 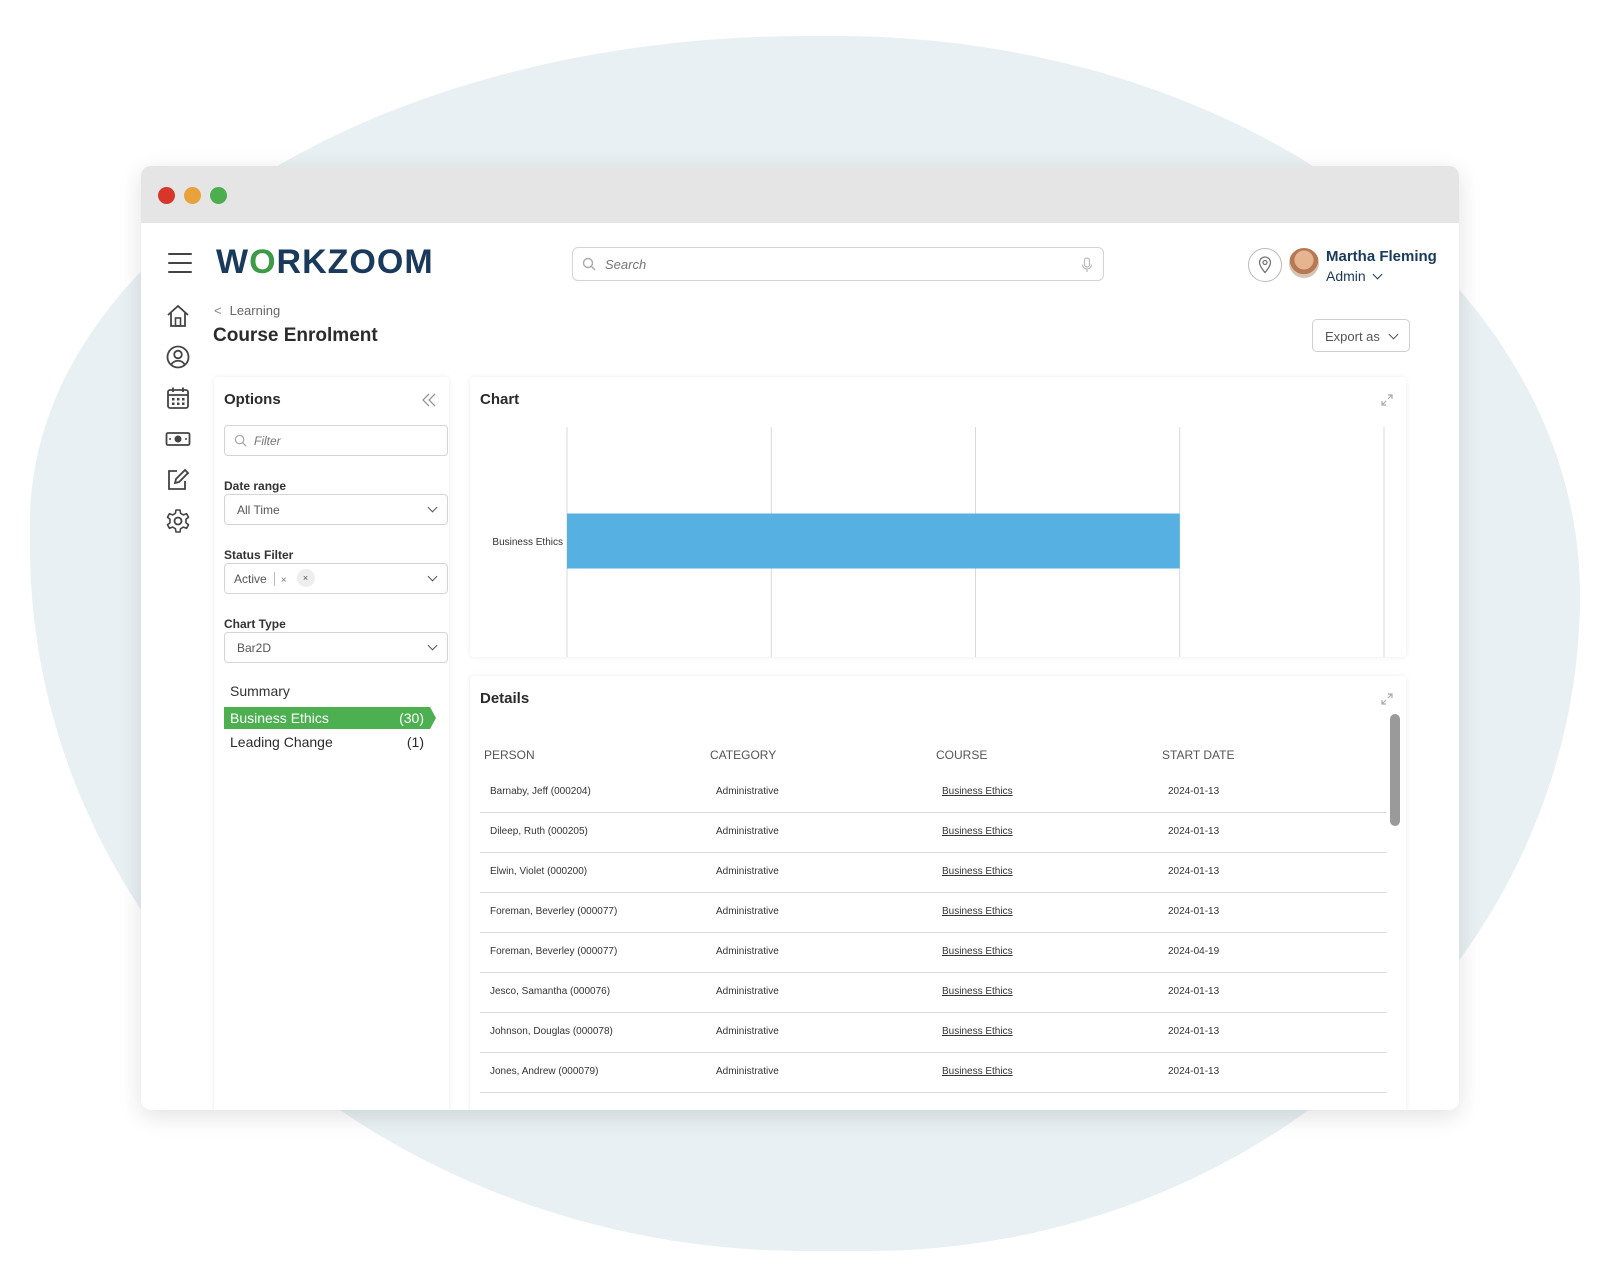 I want to click on date-range-value: All Time, so click(x=258, y=510).